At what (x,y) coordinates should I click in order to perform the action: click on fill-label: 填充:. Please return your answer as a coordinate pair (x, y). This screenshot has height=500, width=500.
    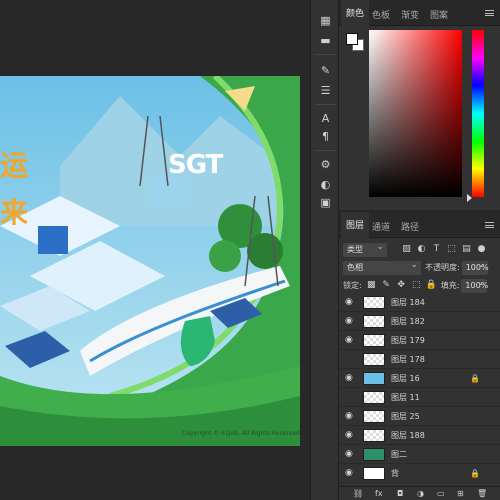
    Looking at the image, I should click on (450, 285).